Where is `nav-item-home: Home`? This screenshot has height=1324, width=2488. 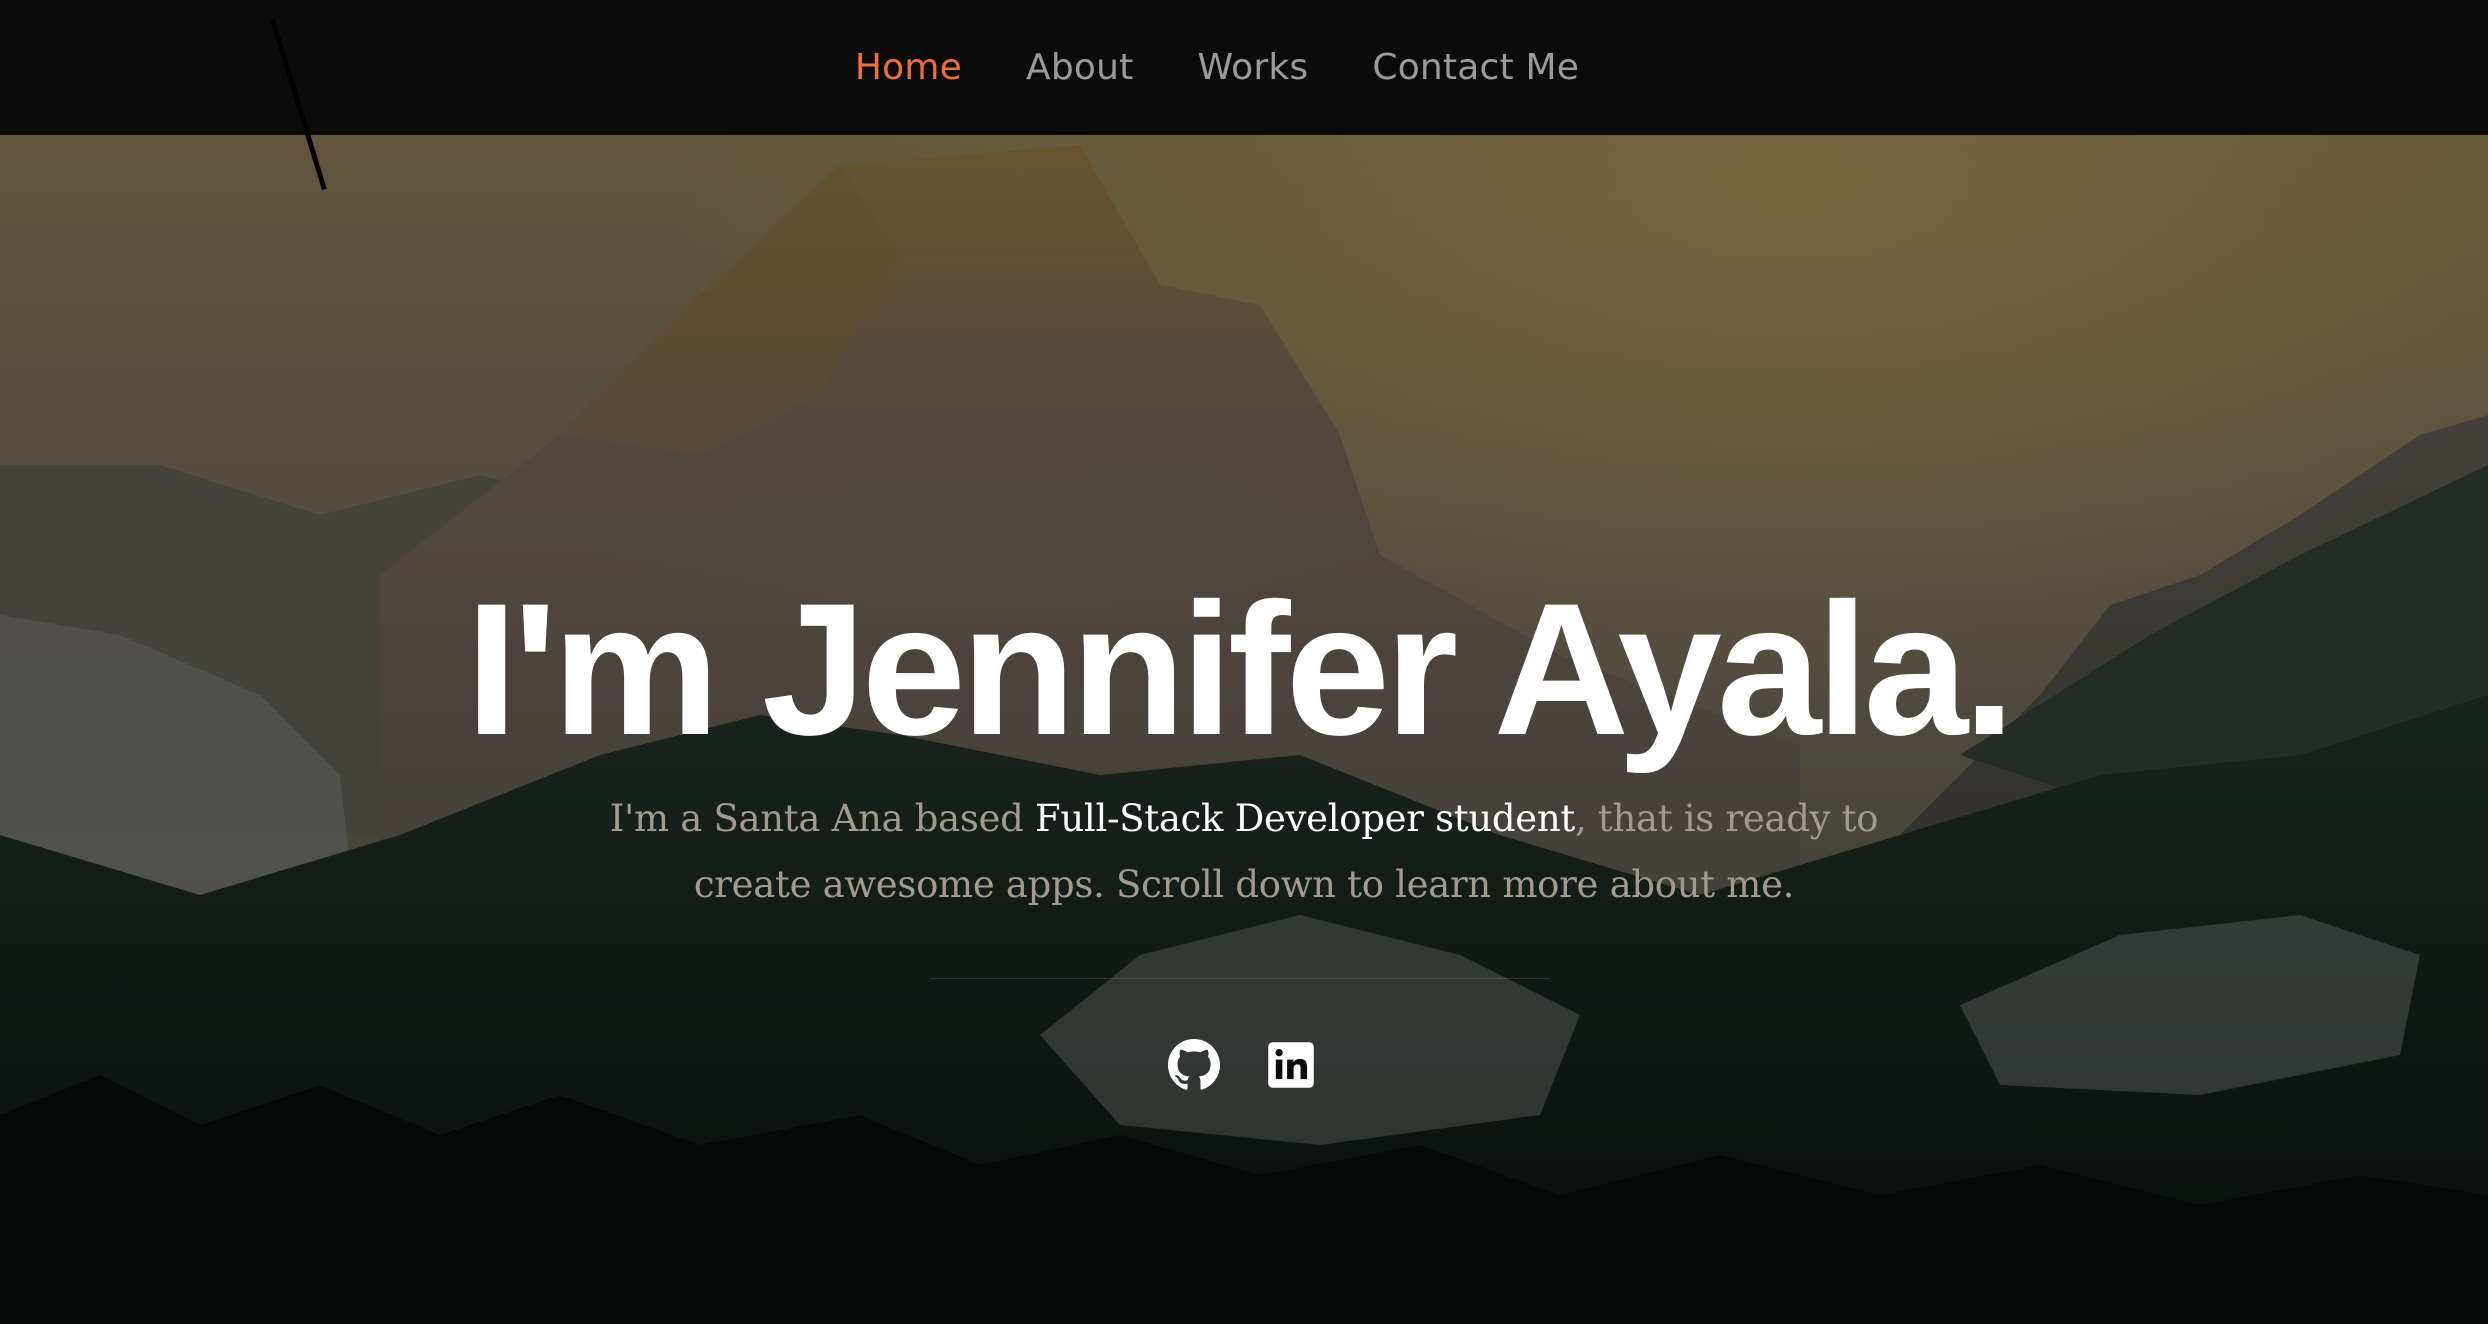
nav-item-home: Home is located at coordinates (908, 67).